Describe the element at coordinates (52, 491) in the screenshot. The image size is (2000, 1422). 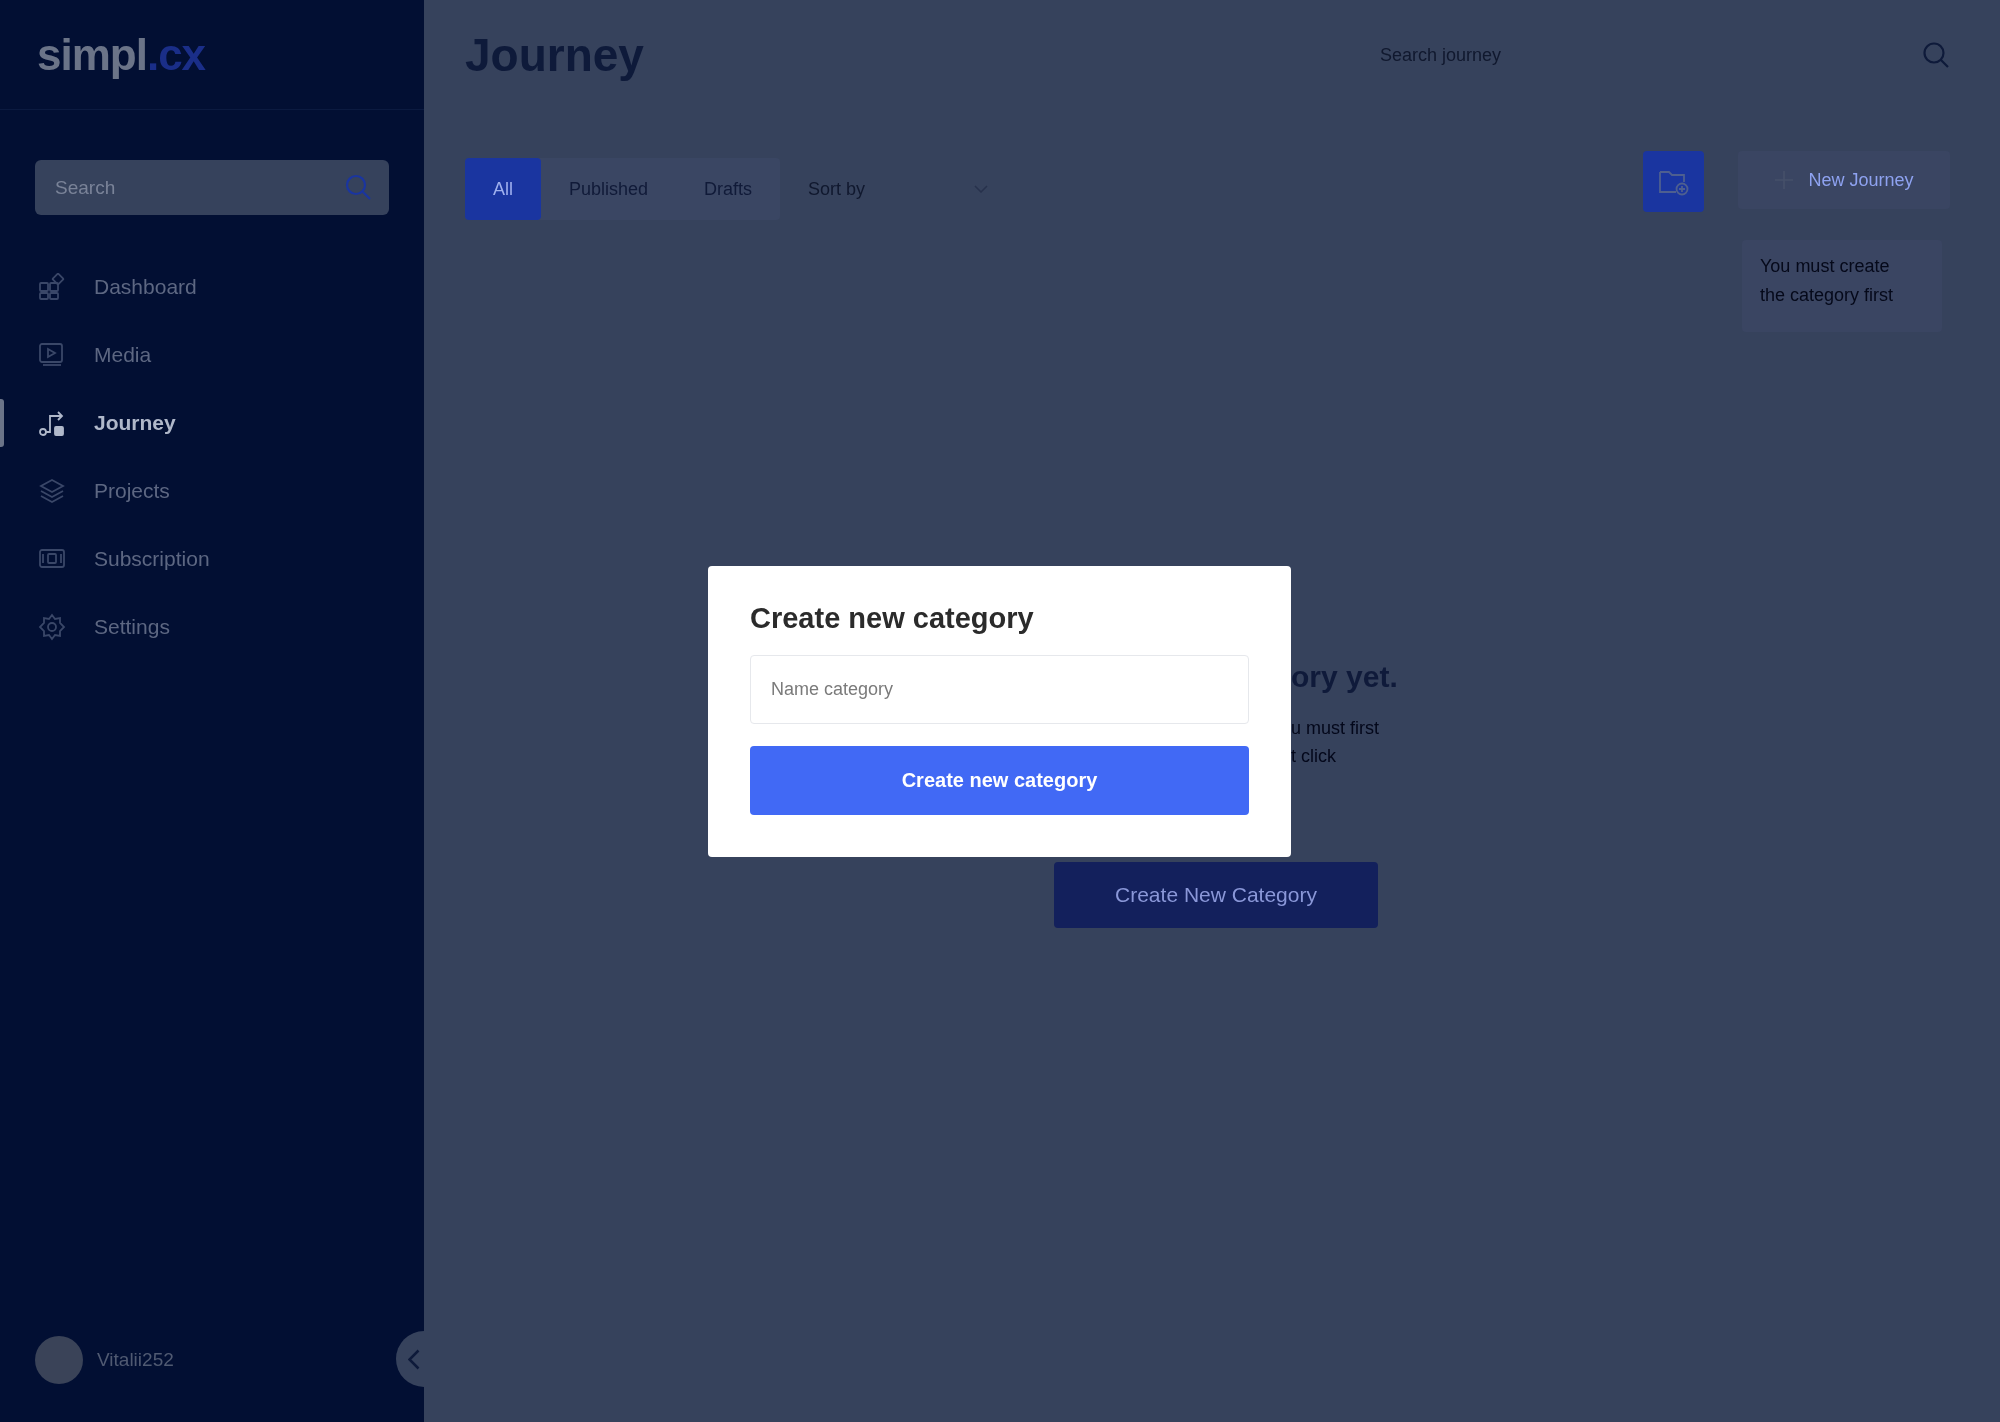
I see `projects-icon` at that location.